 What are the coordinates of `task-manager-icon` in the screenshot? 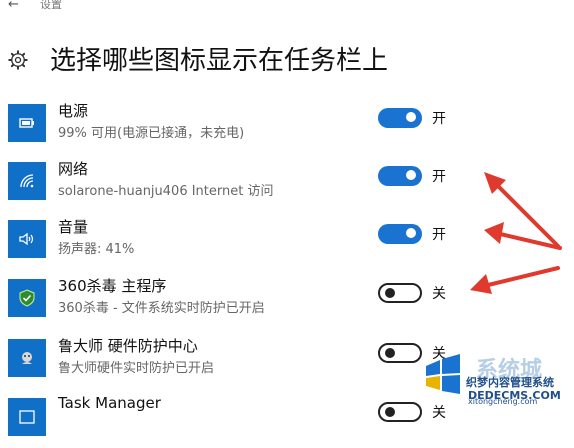 It's located at (27, 417).